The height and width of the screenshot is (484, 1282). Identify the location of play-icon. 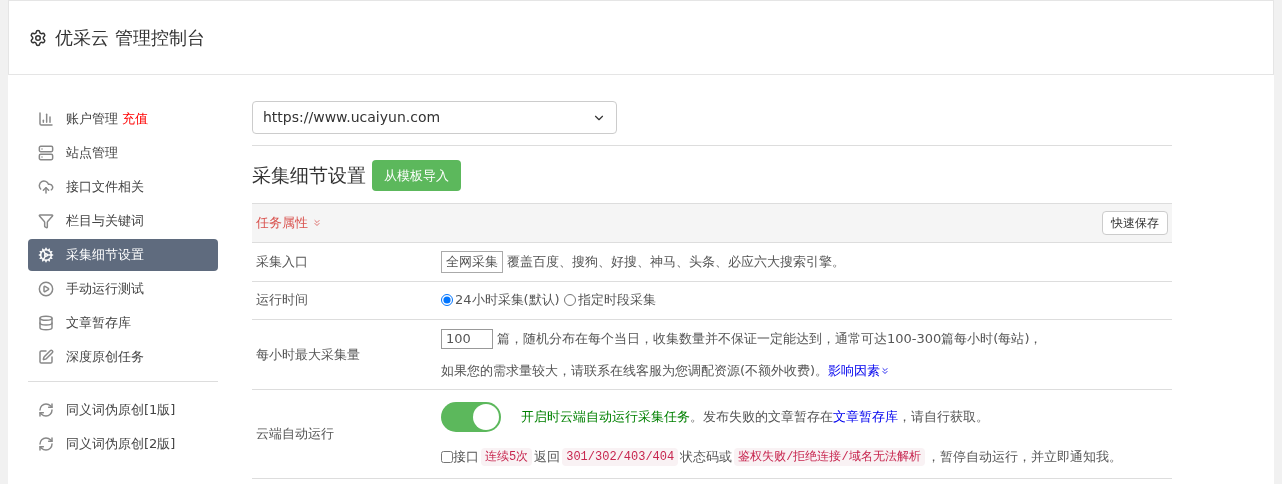
(46, 289).